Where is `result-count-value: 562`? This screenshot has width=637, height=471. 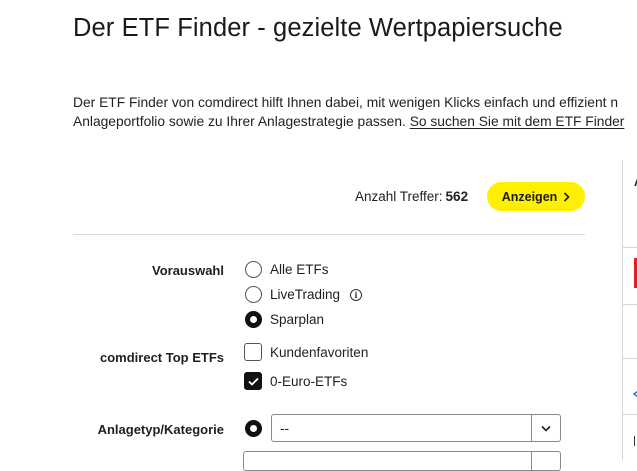 result-count-value: 562 is located at coordinates (457, 196).